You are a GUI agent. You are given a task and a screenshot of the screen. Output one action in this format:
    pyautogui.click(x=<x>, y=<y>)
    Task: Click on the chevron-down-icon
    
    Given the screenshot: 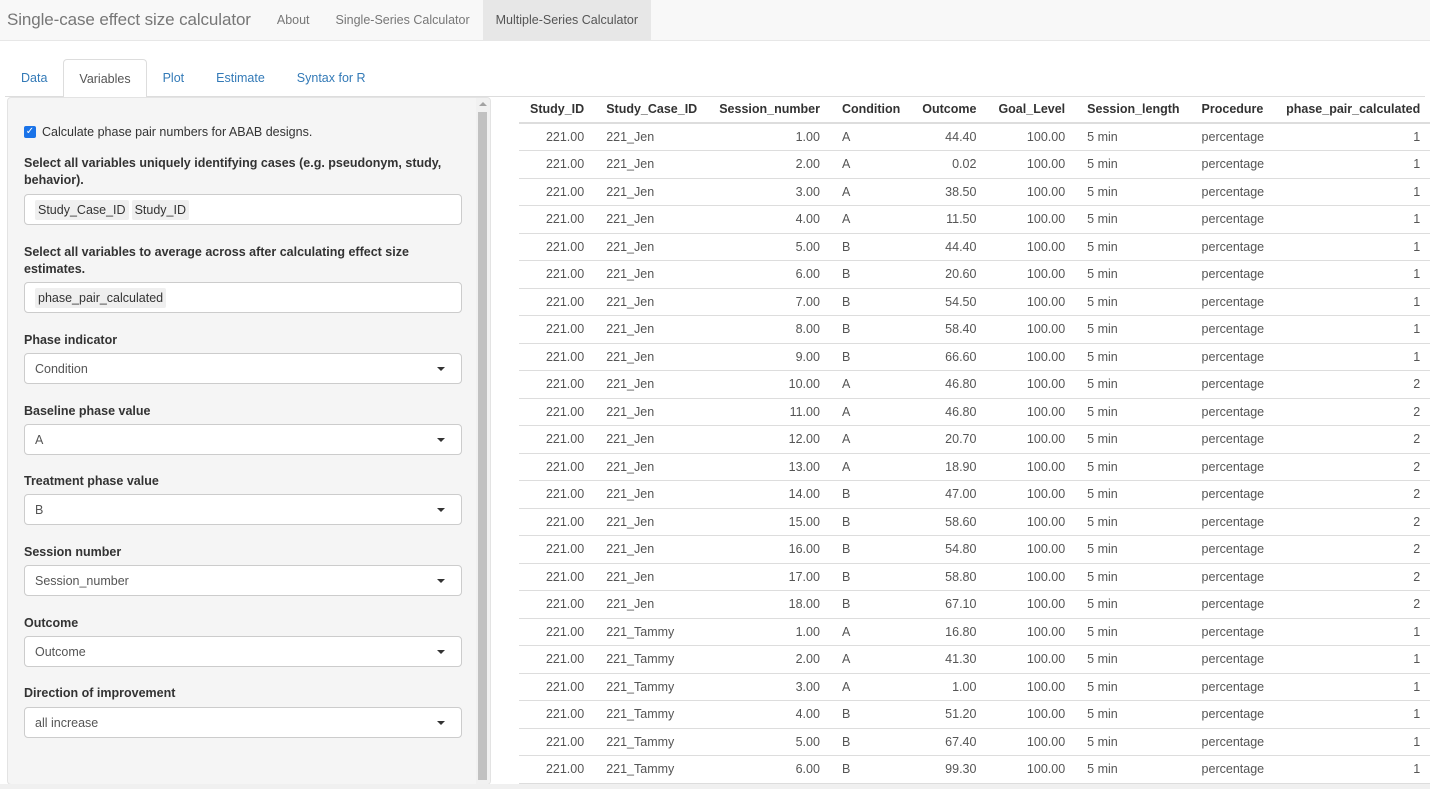 What is the action you would take?
    pyautogui.click(x=441, y=440)
    